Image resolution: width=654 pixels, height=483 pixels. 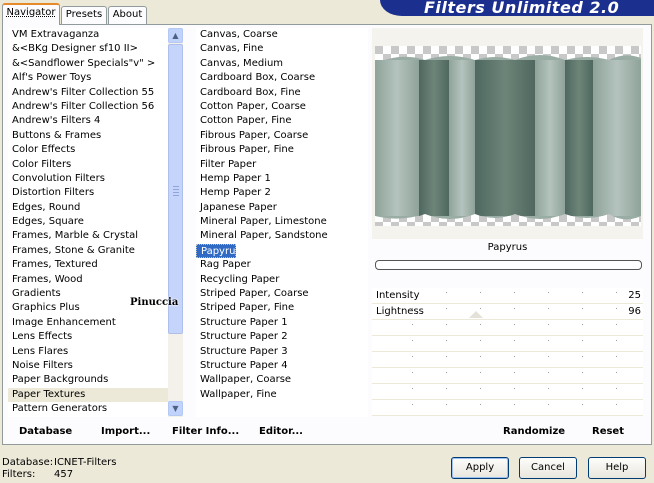 I want to click on category-item: Color Effects, so click(x=88, y=150).